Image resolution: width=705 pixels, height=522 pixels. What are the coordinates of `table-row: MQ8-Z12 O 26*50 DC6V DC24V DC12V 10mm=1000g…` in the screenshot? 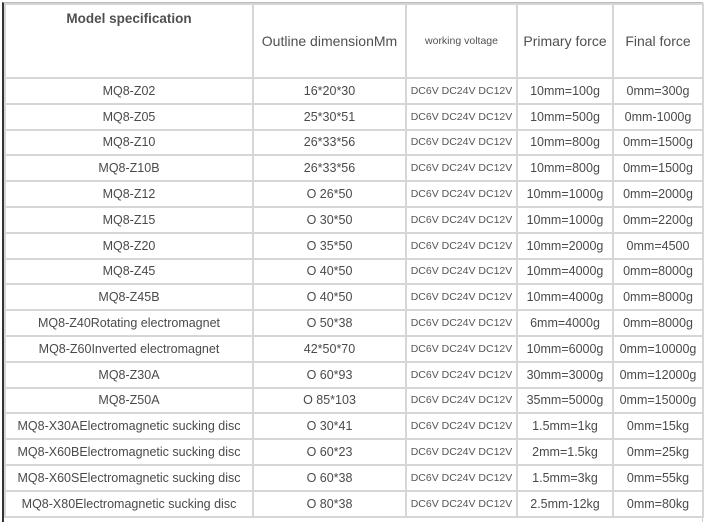 It's located at (354, 194).